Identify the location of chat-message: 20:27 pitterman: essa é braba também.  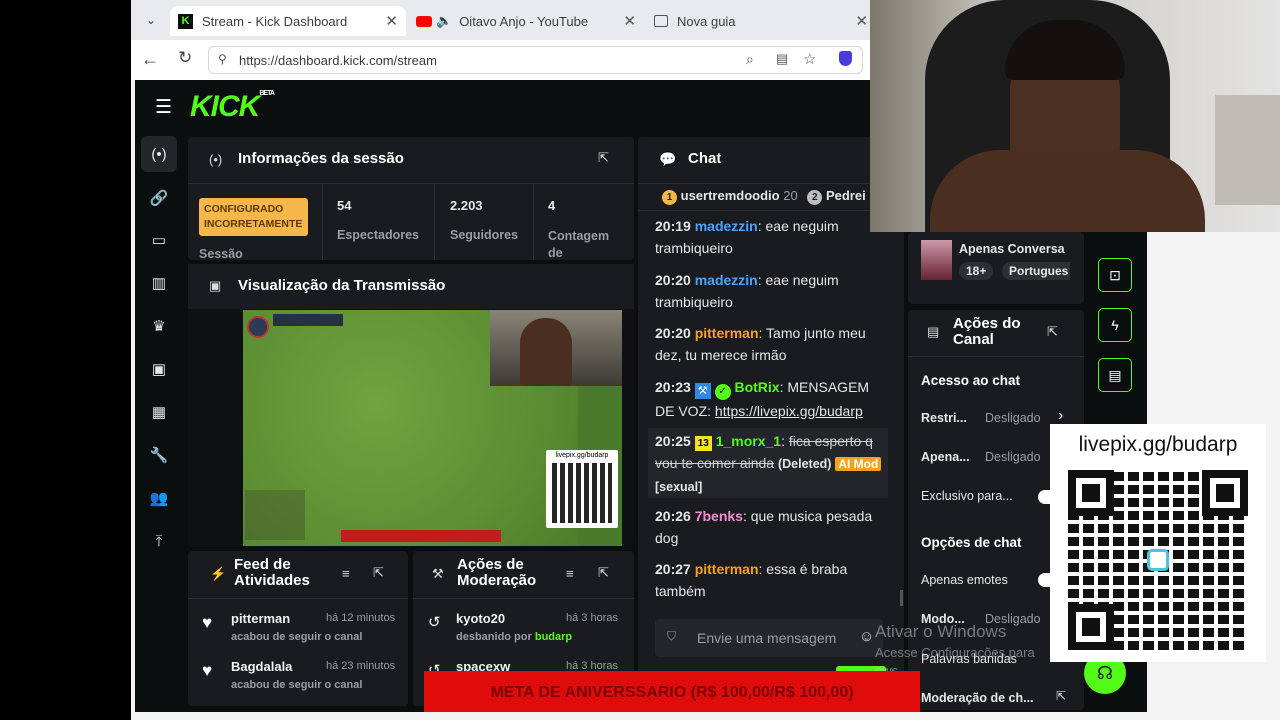
(751, 580).